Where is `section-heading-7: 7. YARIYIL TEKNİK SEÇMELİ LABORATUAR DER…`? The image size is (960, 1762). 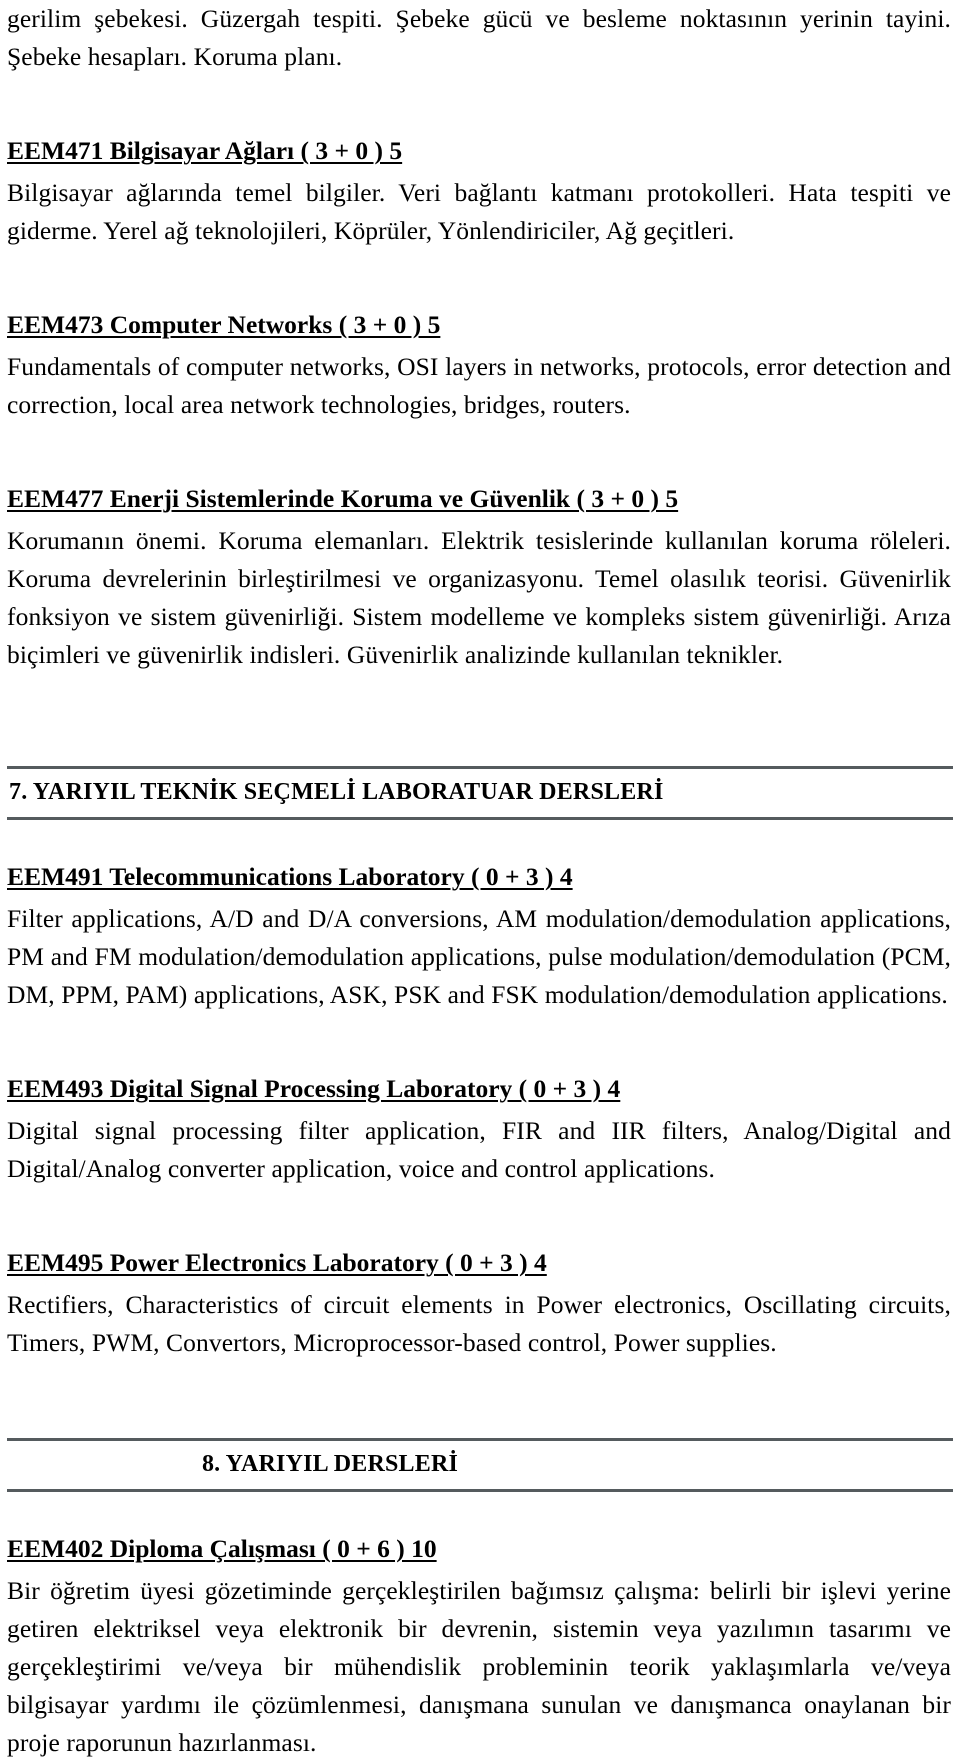 section-heading-7: 7. YARIYIL TEKNİK SEÇMELİ LABORATUAR DER… is located at coordinates (480, 793).